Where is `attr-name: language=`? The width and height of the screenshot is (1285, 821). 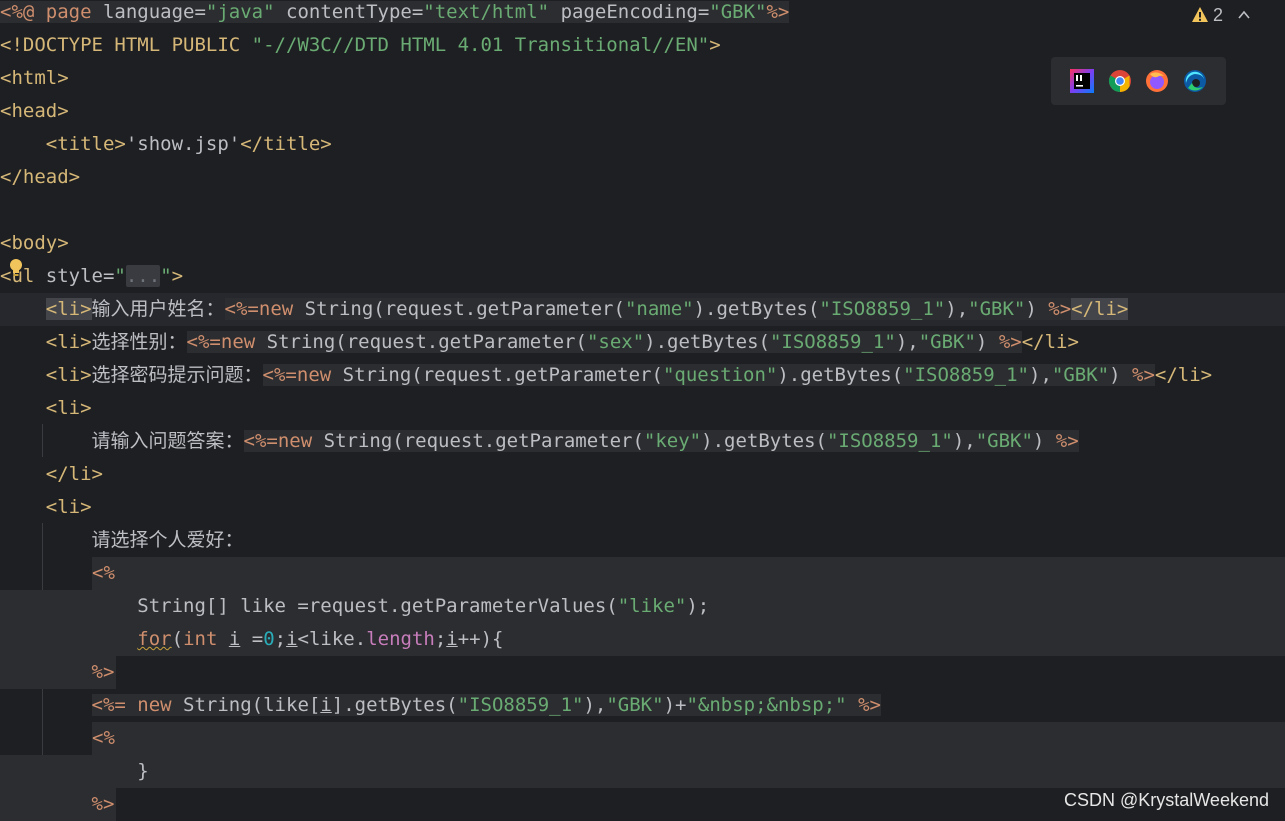
attr-name: language= is located at coordinates (148, 12).